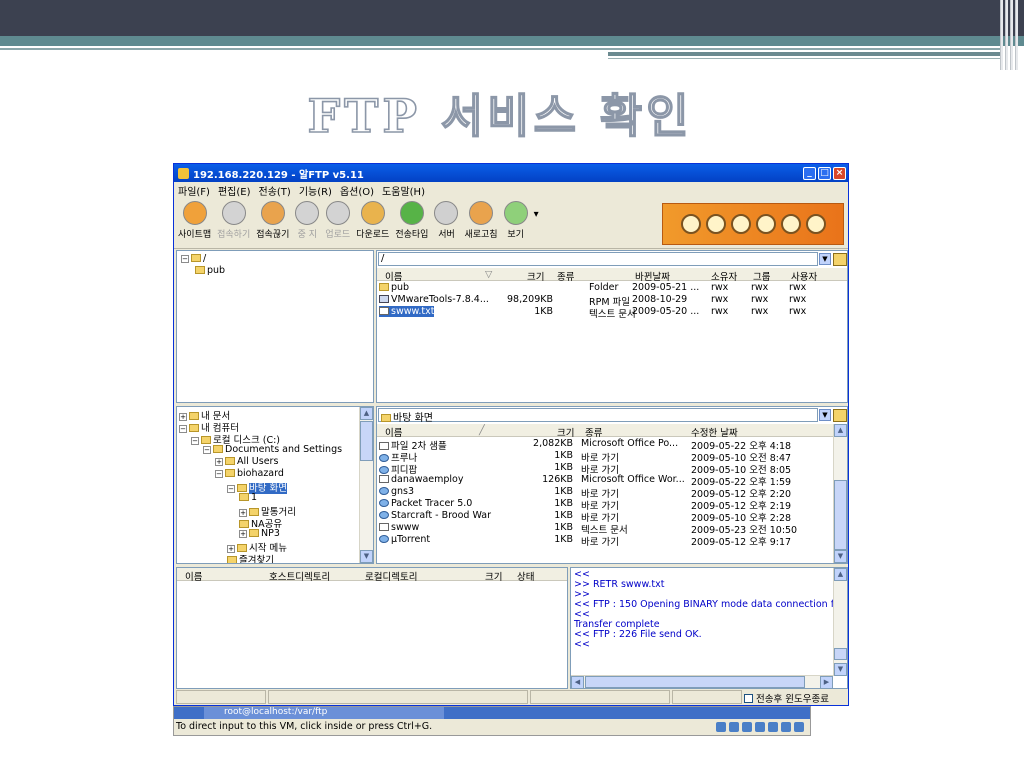  Describe the element at coordinates (193, 258) in the screenshot. I see `tree-item: − /` at that location.